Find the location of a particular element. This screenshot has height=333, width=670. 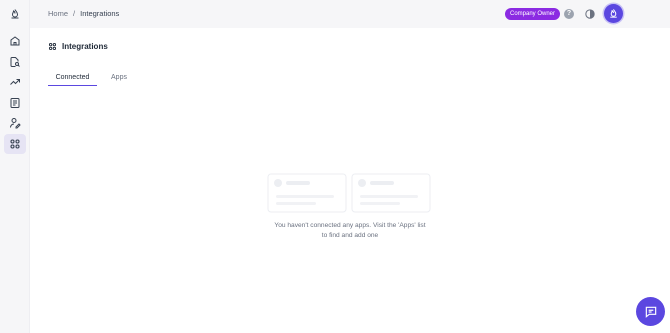

sidebar-item-search-docs is located at coordinates (15, 62).